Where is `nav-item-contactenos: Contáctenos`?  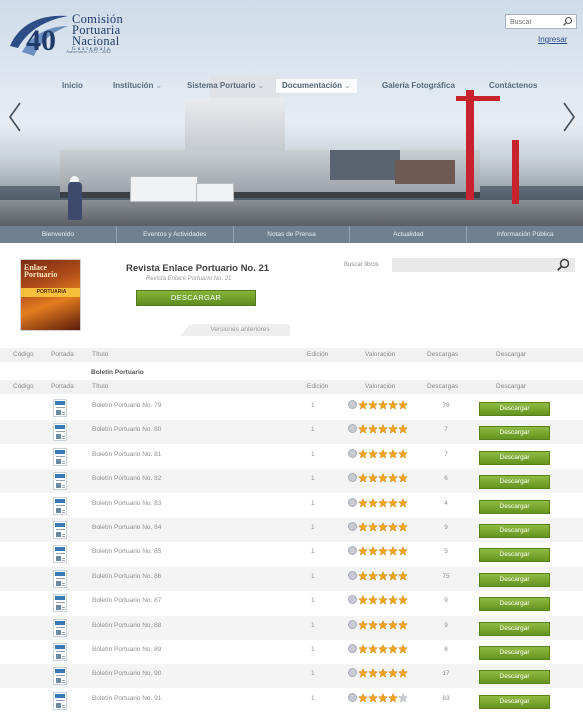
nav-item-contactenos: Contáctenos is located at coordinates (513, 86).